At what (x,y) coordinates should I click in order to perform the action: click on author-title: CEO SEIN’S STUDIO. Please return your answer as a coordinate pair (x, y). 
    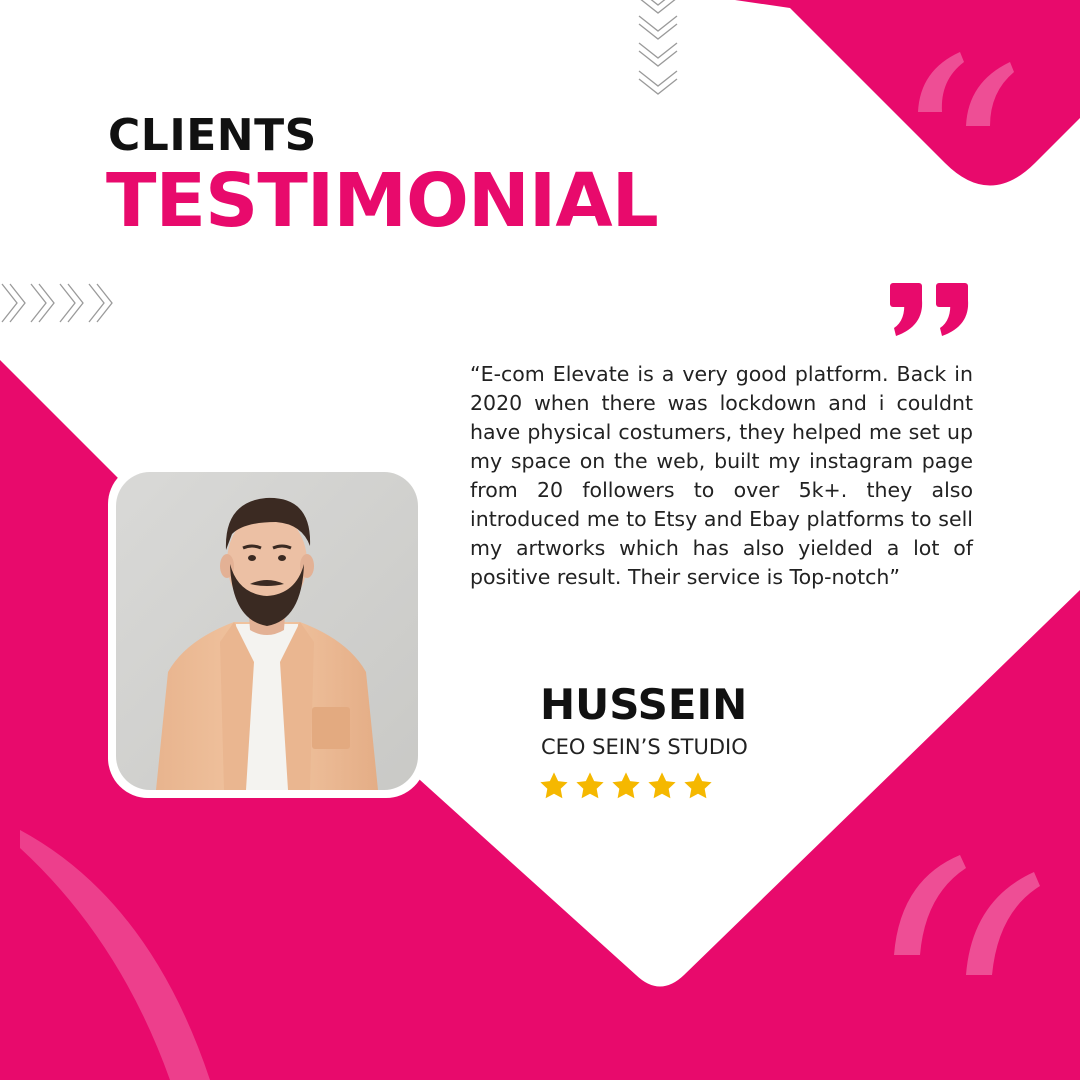
    Looking at the image, I should click on (644, 747).